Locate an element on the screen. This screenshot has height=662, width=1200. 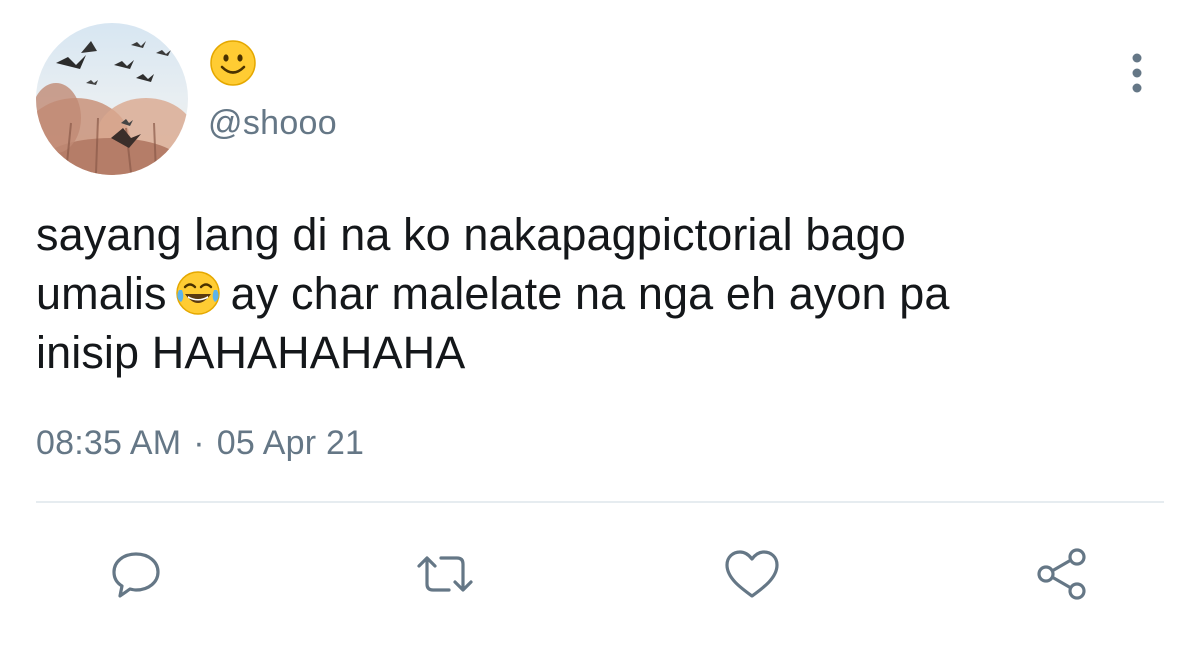
divider is located at coordinates (600, 502).